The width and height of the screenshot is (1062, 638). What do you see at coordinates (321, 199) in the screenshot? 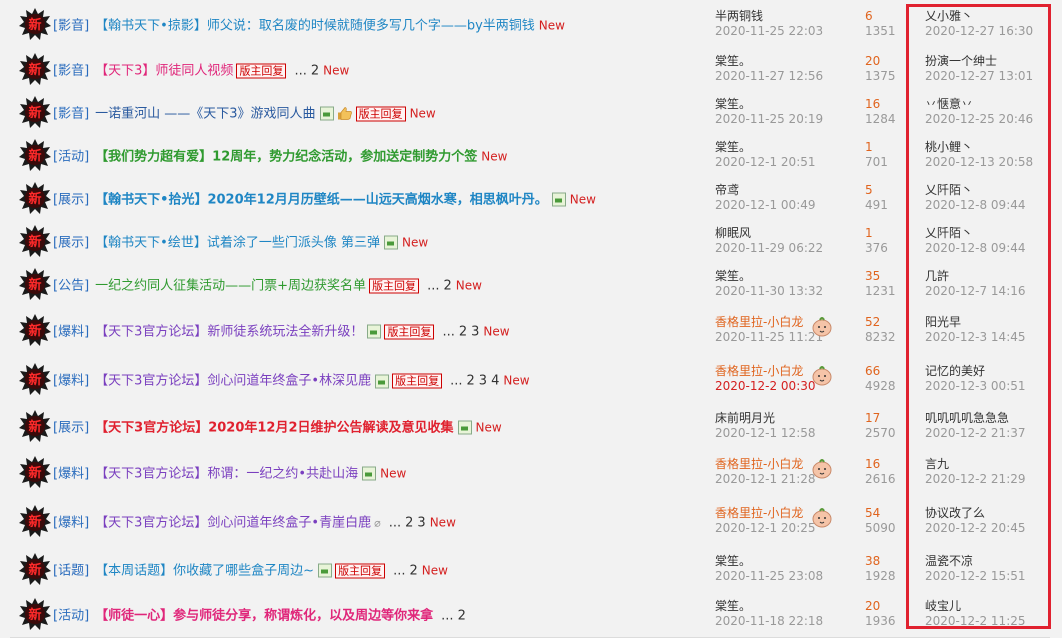
I see `thread-title-link: 【翰书天下•拾光】2020年12月月历壁纸——山远天高烟水寒，相思枫叶丹。` at bounding box center [321, 199].